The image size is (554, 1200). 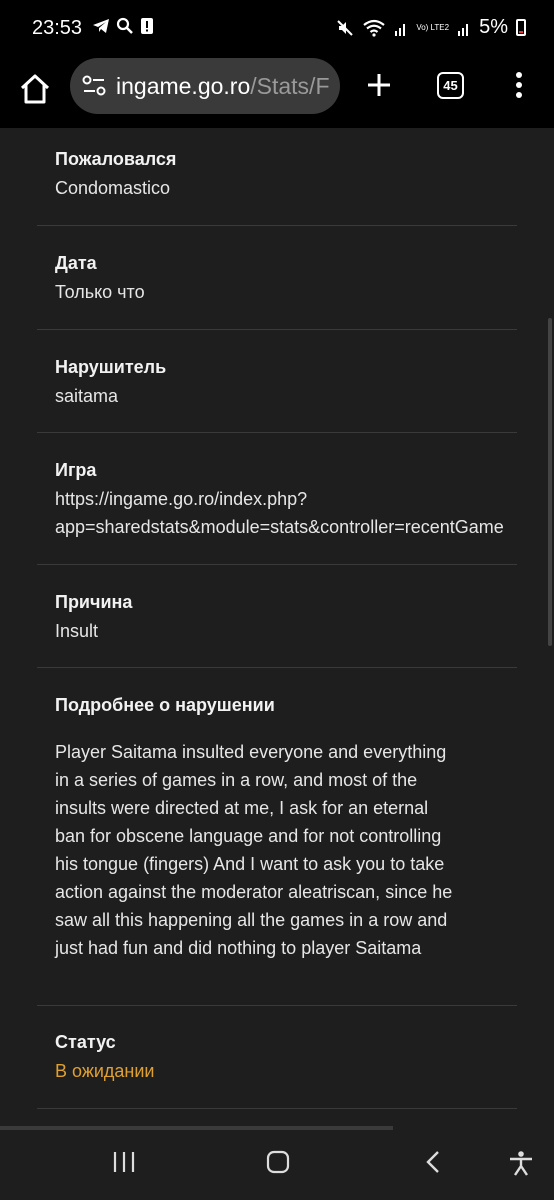 I want to click on status-field: Статус В ожидании, so click(x=104, y=1057).